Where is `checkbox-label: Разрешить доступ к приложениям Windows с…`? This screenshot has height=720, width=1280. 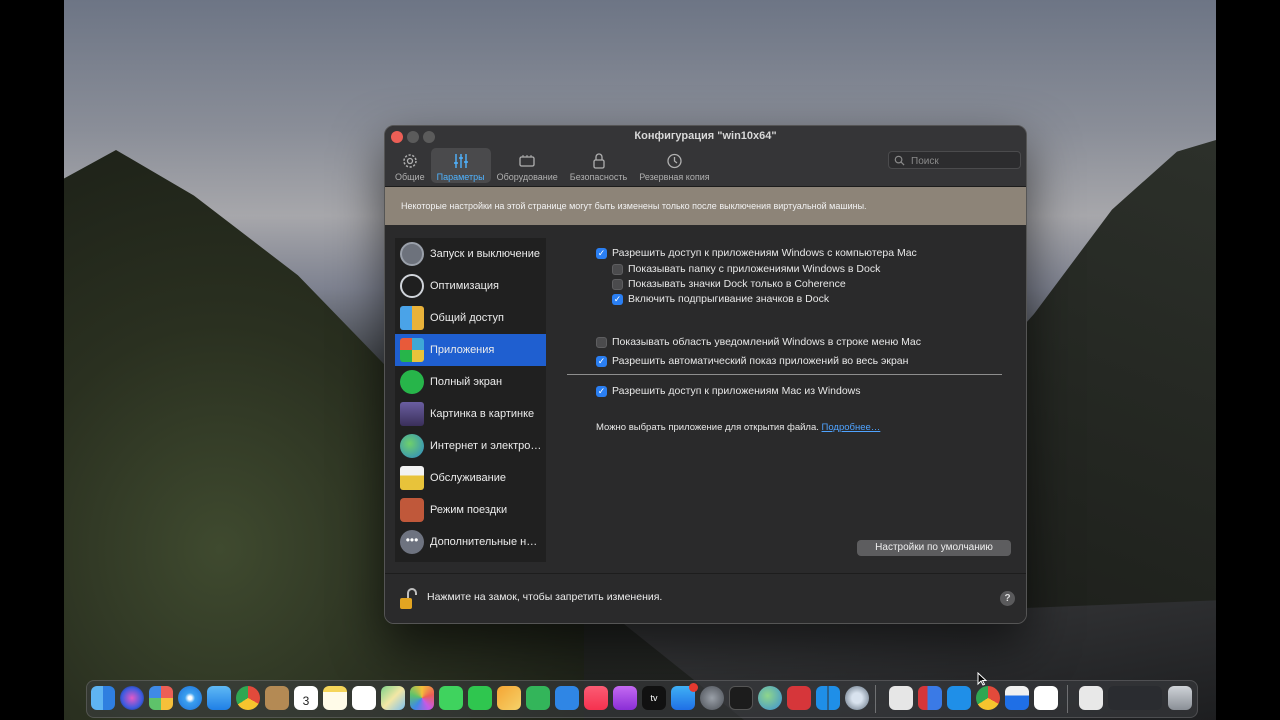
checkbox-label: Разрешить доступ к приложениям Windows с… is located at coordinates (764, 253).